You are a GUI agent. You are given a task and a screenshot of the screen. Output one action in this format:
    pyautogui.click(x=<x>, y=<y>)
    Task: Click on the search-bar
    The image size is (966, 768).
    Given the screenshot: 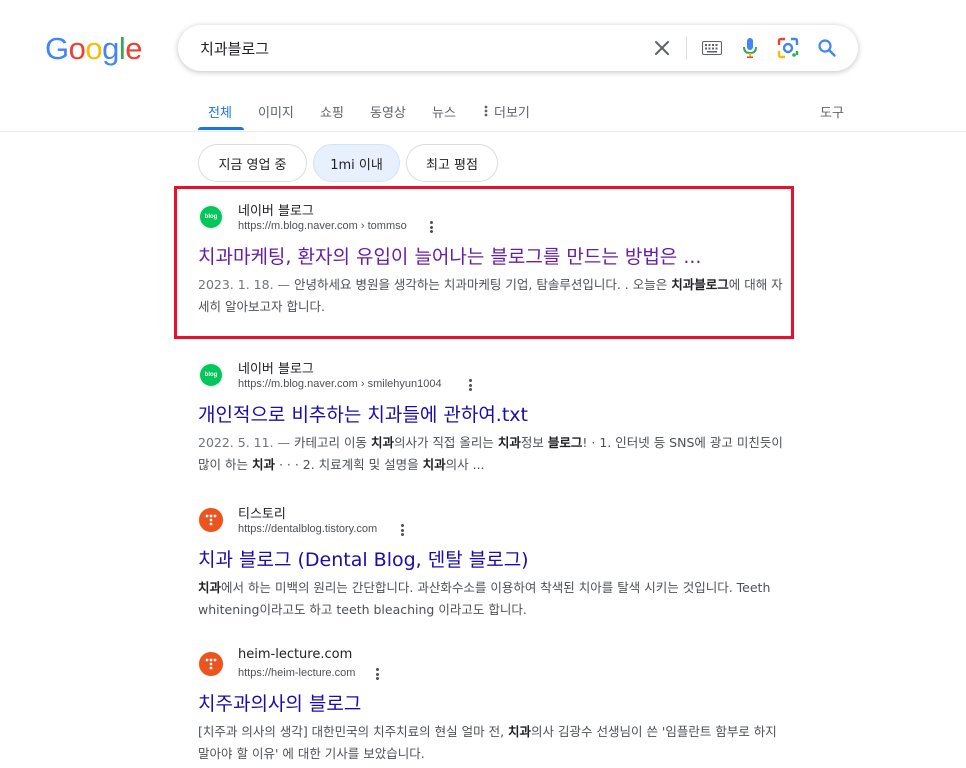 What is the action you would take?
    pyautogui.click(x=518, y=48)
    